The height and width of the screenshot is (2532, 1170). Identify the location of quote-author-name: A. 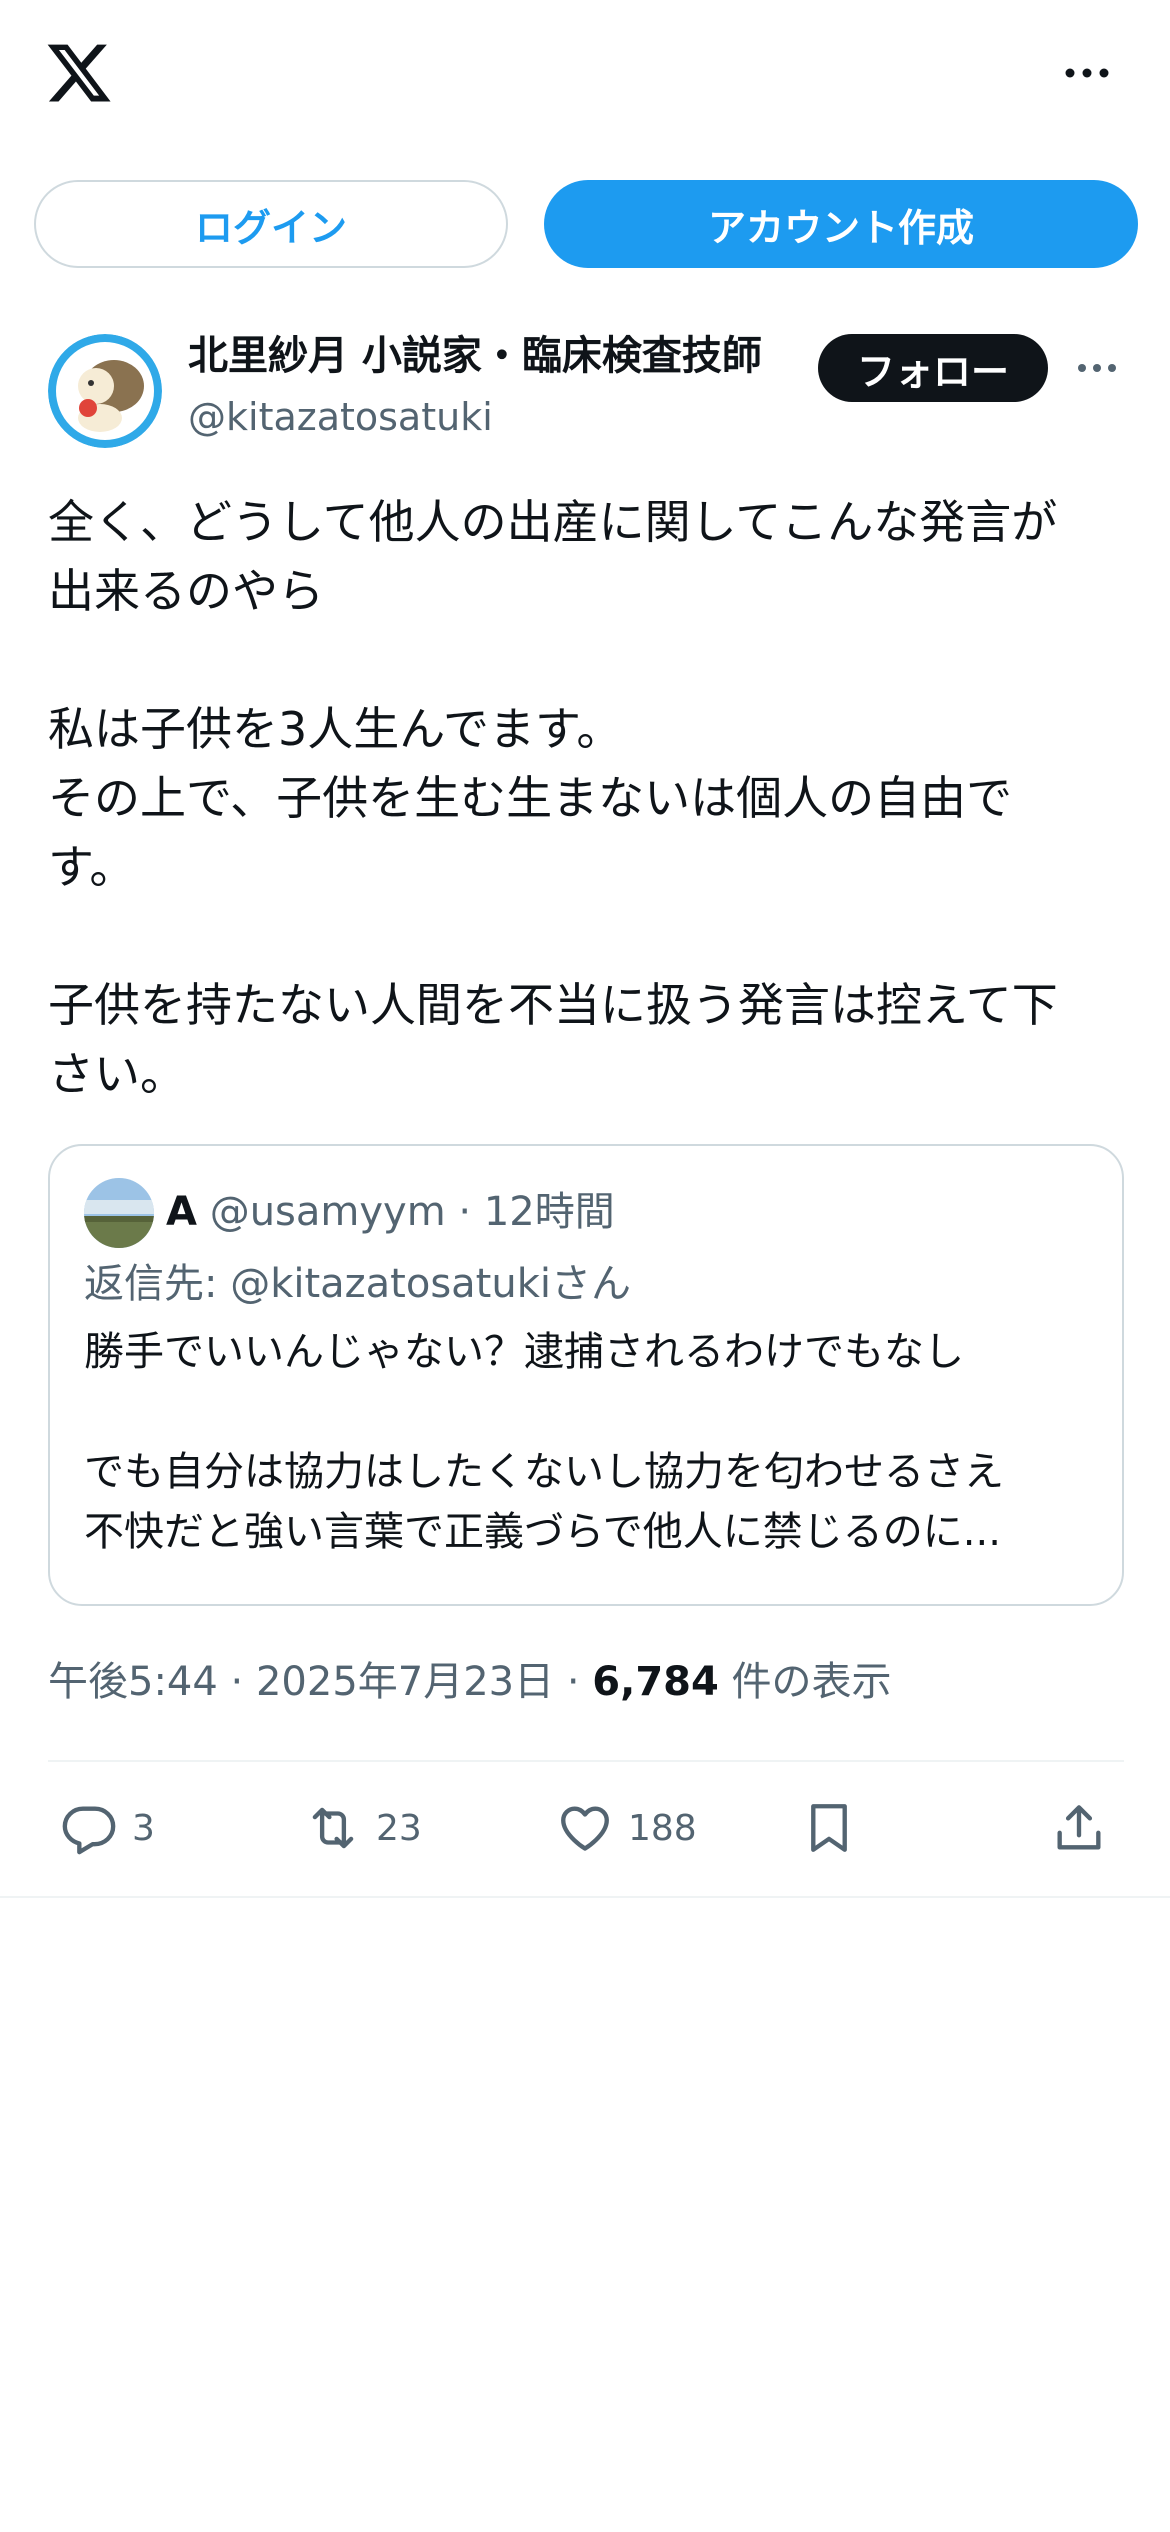
(181, 1212).